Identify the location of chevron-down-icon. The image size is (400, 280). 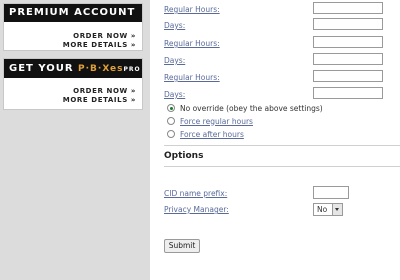
(337, 209).